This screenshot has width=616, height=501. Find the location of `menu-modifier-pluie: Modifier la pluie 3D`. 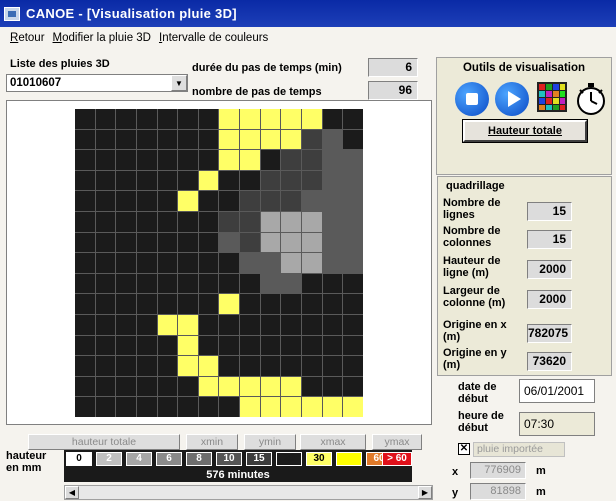

menu-modifier-pluie: Modifier la pluie 3D is located at coordinates (102, 38).